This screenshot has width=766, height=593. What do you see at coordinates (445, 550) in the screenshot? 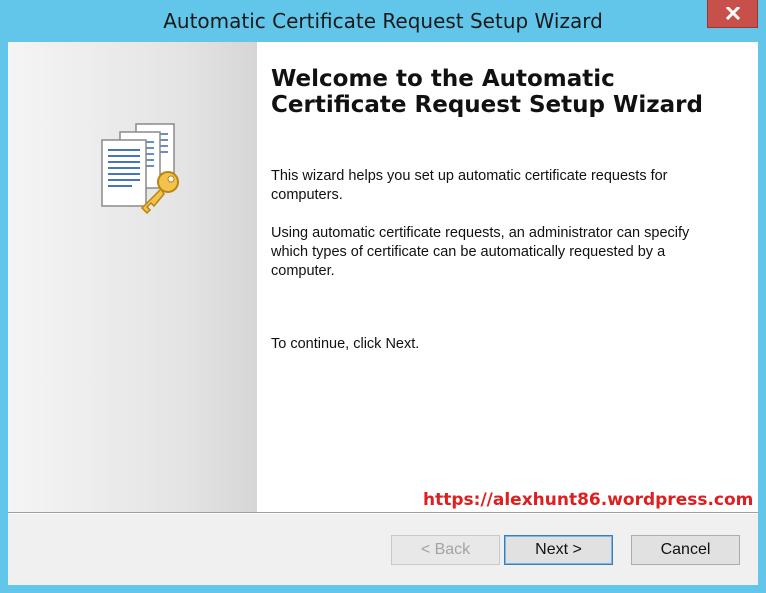
I see `back-button: < Back` at bounding box center [445, 550].